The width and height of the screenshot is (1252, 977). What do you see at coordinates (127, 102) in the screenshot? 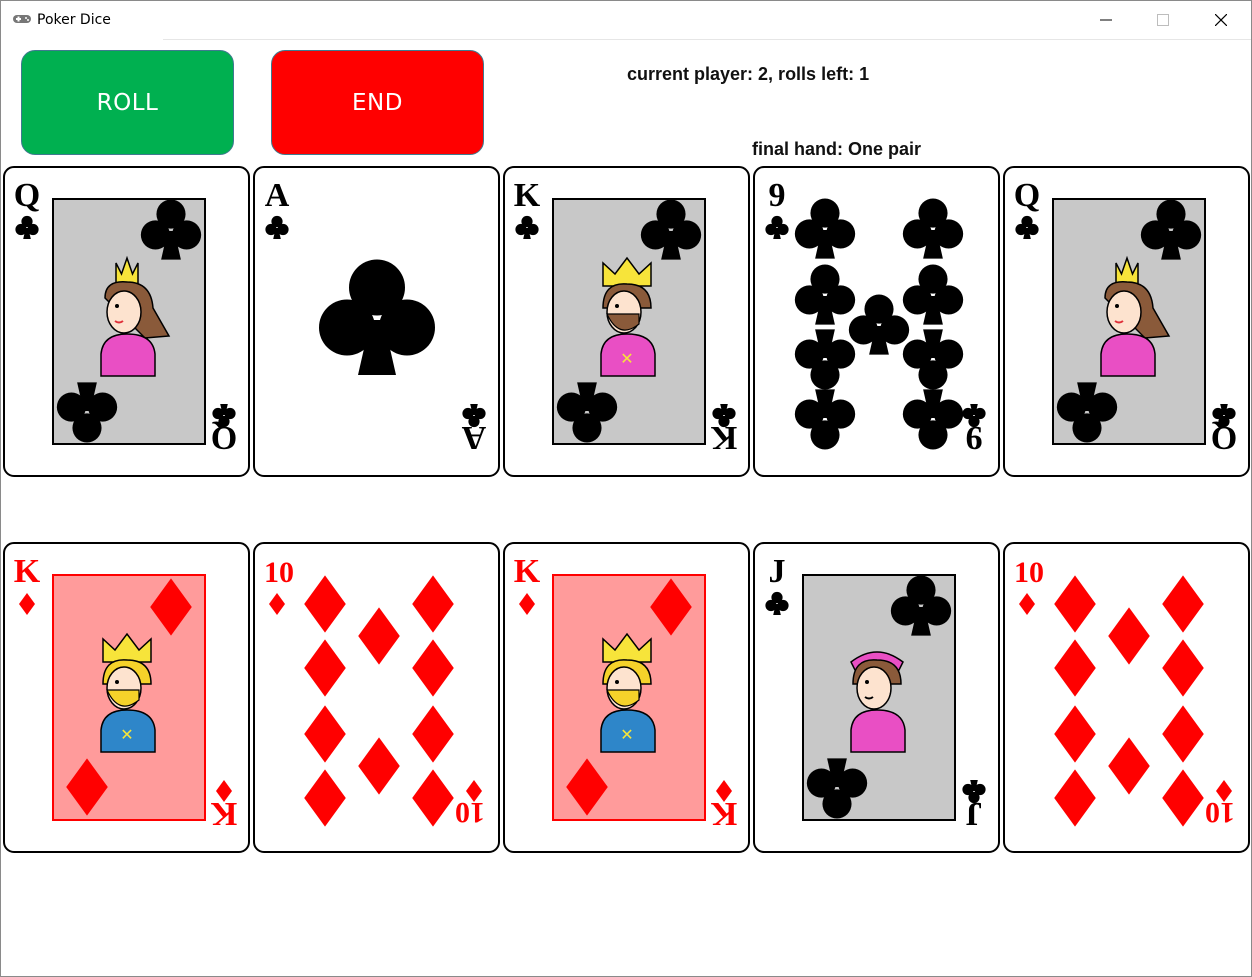
I see `roll-button: ROLL` at bounding box center [127, 102].